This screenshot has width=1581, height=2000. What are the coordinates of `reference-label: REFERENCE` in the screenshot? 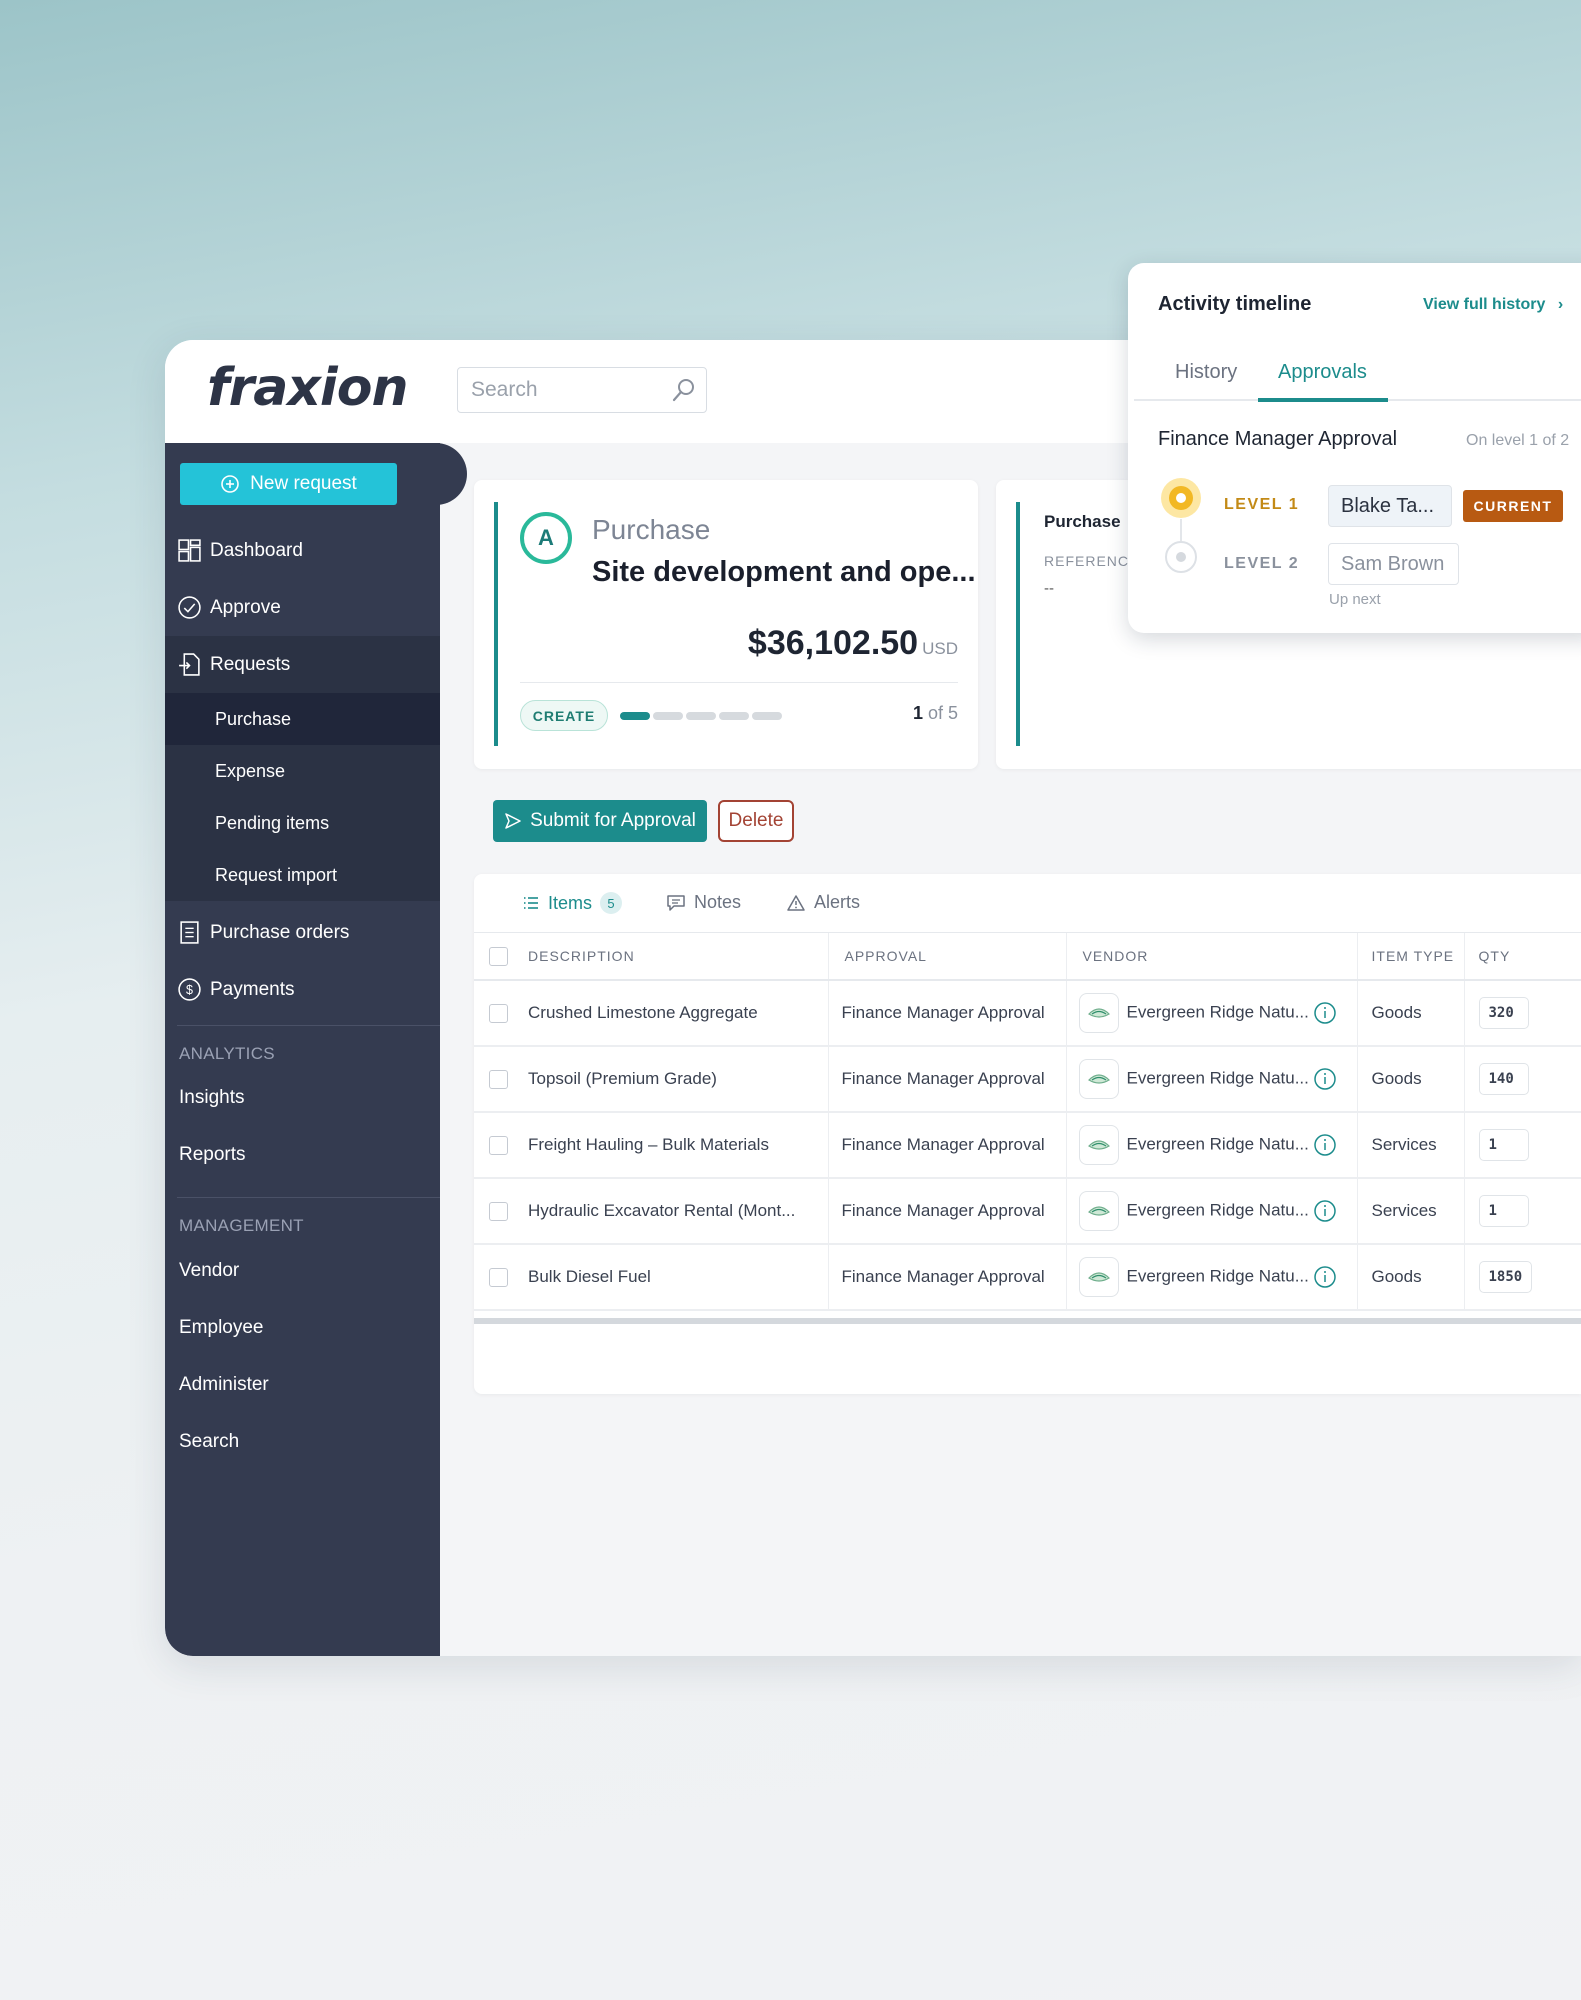 It's located at (1092, 561).